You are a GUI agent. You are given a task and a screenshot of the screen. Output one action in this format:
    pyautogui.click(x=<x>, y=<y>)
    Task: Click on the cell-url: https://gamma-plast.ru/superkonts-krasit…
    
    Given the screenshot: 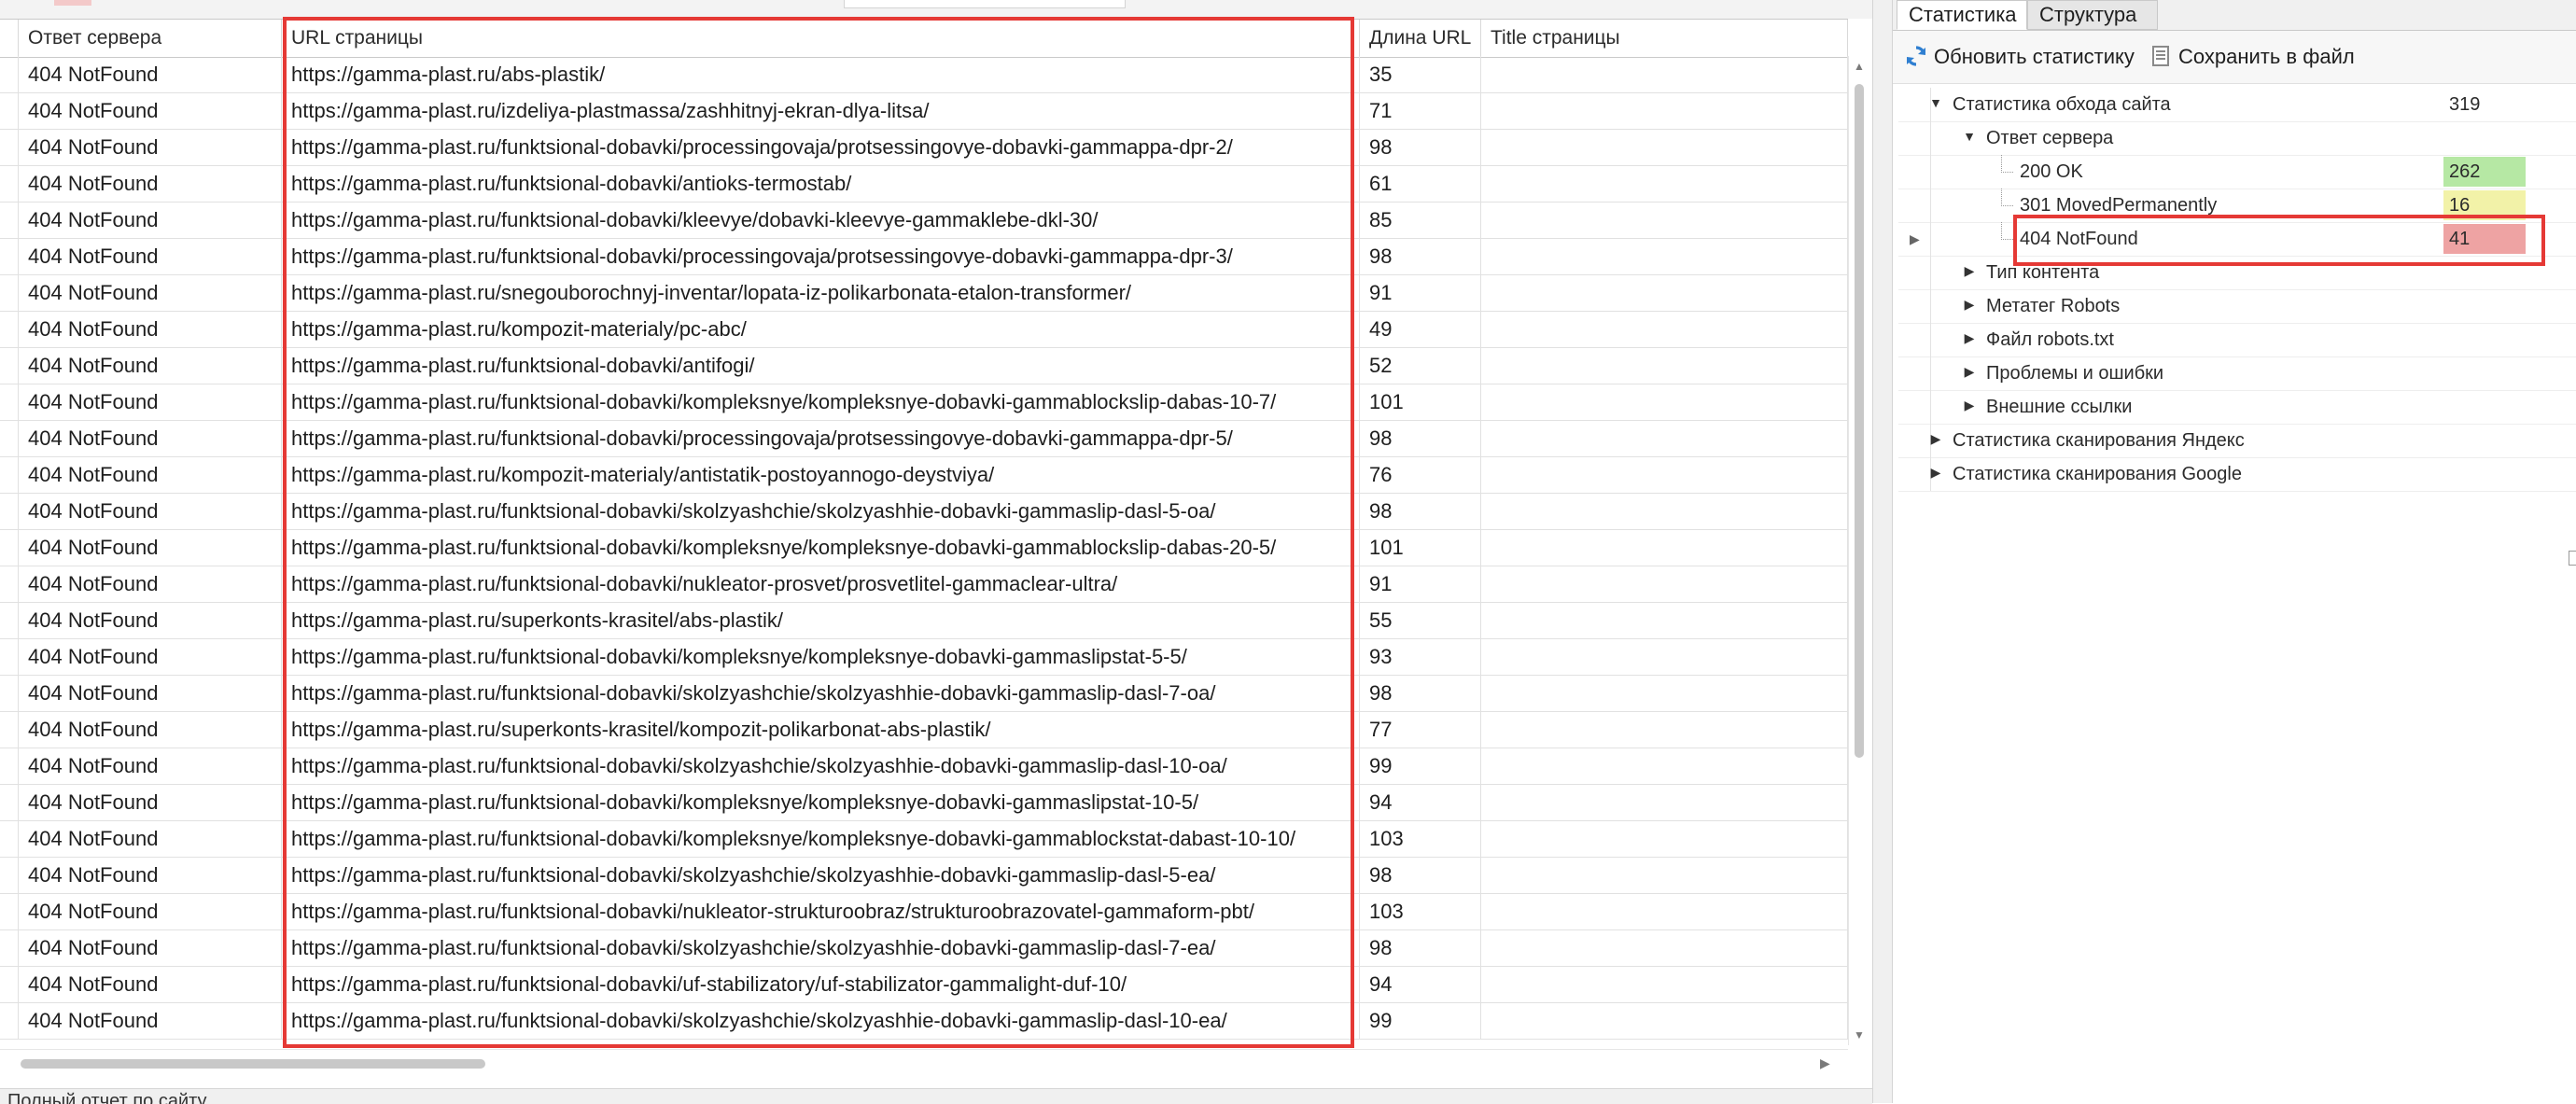 What is the action you would take?
    pyautogui.click(x=821, y=620)
    